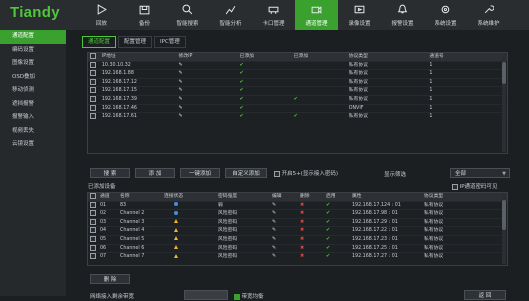 The height and width of the screenshot is (301, 529). What do you see at coordinates (99, 42) in the screenshot?
I see `tab-0: 通道配置` at bounding box center [99, 42].